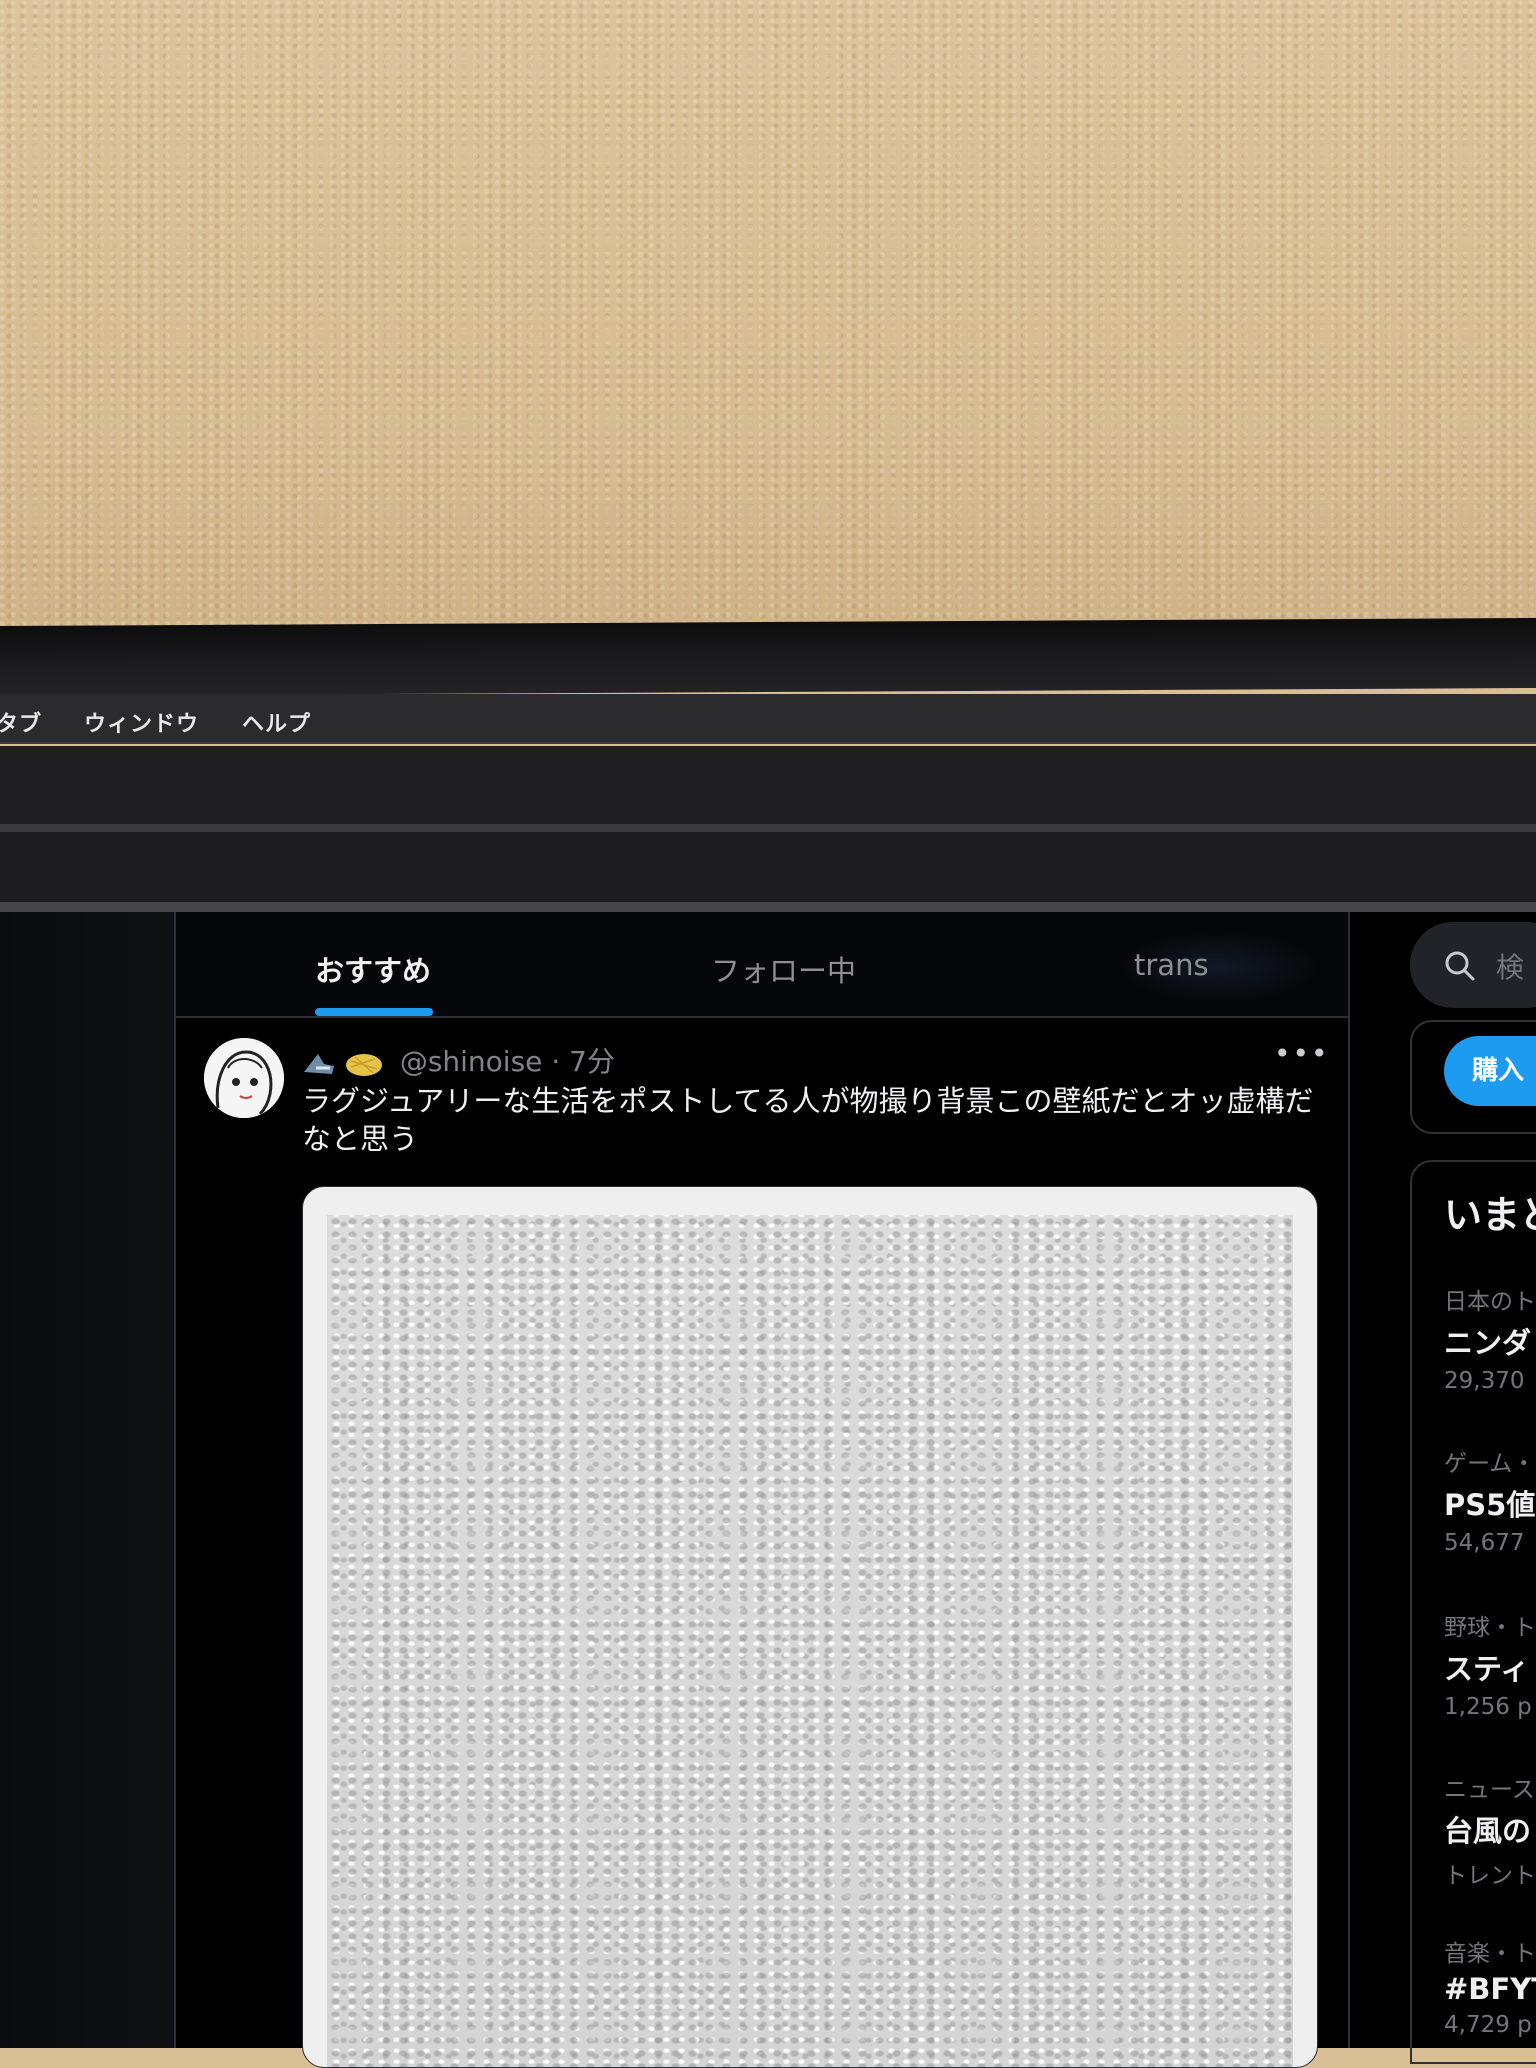 The width and height of the screenshot is (1536, 2068). I want to click on more-options-icon: •••, so click(1301, 1054).